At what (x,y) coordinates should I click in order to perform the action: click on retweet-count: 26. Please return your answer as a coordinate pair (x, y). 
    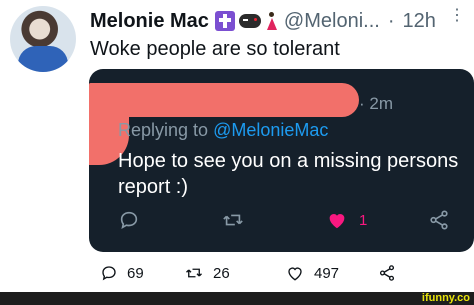
    Looking at the image, I should click on (221, 273).